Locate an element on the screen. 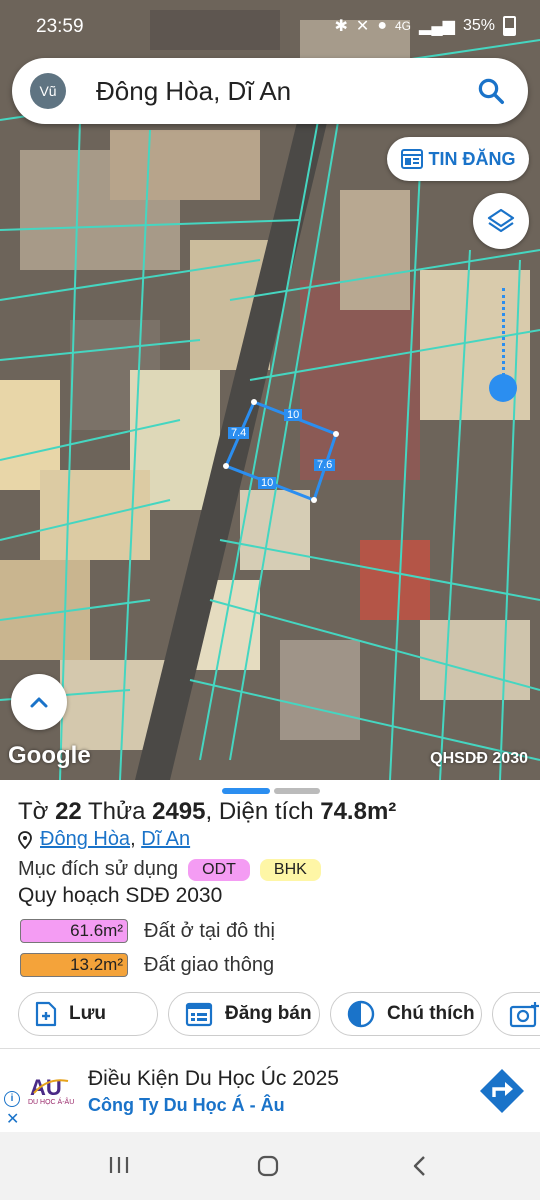 The image size is (540, 1200). ward-link: Đông Hòa is located at coordinates (85, 839).